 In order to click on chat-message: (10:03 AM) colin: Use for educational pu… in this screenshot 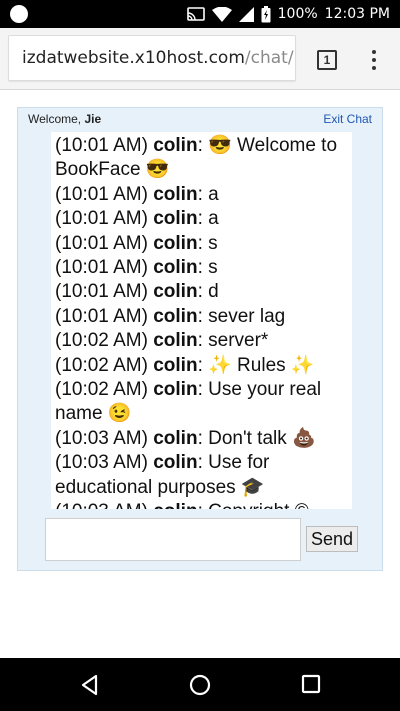, I will do `click(162, 475)`.